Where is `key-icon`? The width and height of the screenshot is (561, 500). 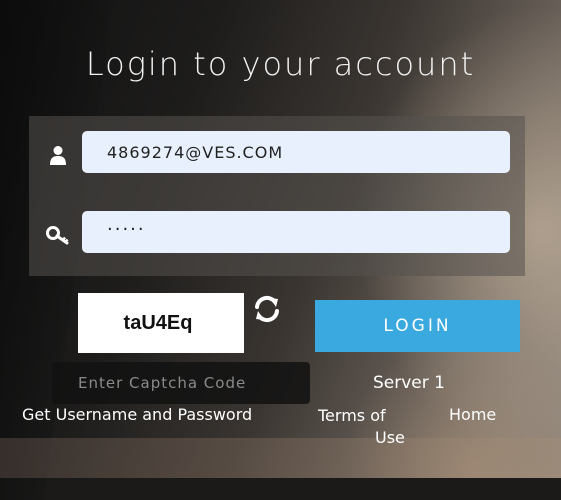 key-icon is located at coordinates (57, 235).